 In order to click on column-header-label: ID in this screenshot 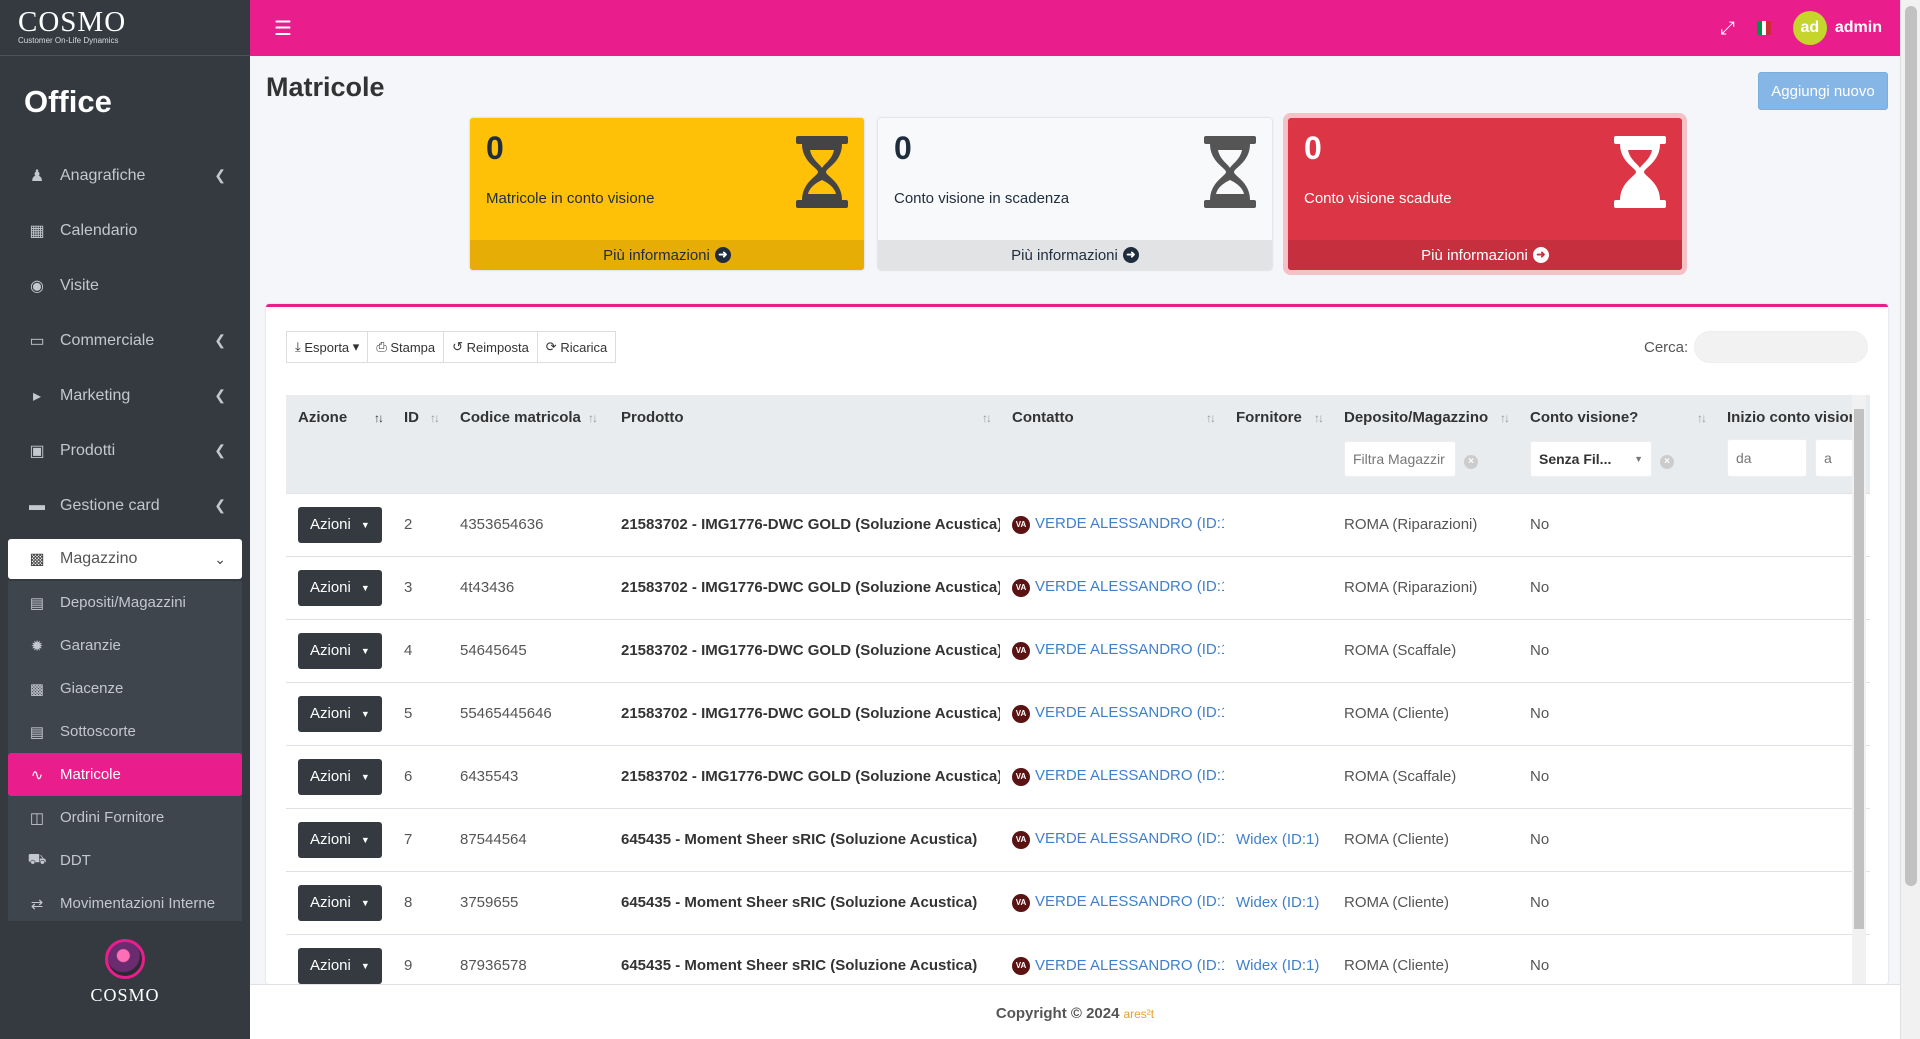, I will do `click(411, 417)`.